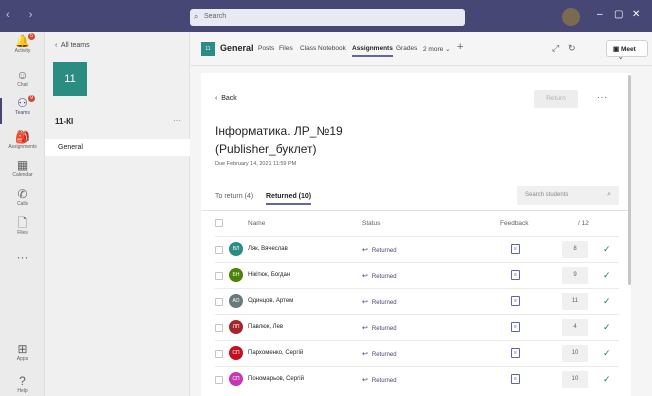  What do you see at coordinates (286, 48) in the screenshot?
I see `tab-files: Files` at bounding box center [286, 48].